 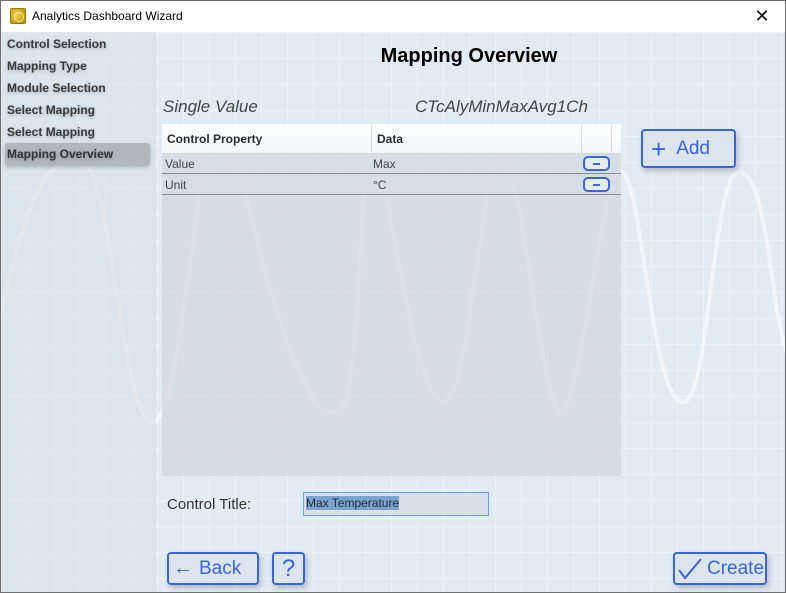 I want to click on cell-property: Value, so click(x=180, y=164).